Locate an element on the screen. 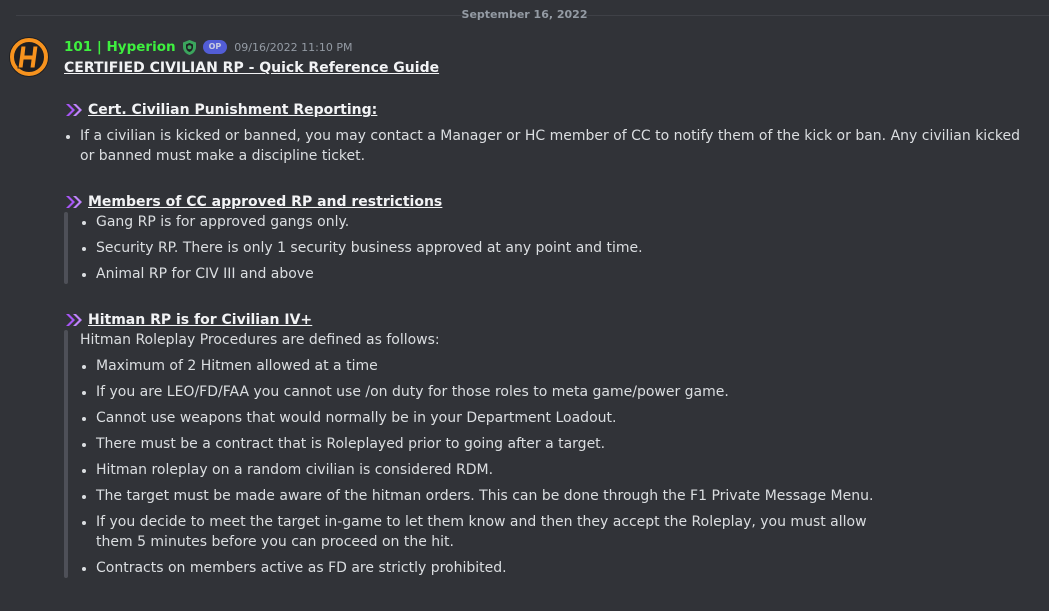 This screenshot has width=1049, height=611. date-divider-line-right is located at coordinates (817, 15).